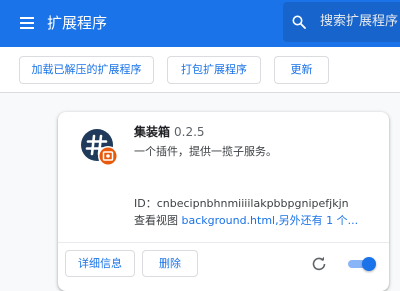 The image size is (400, 291). What do you see at coordinates (223, 242) in the screenshot?
I see `card-divider` at bounding box center [223, 242].